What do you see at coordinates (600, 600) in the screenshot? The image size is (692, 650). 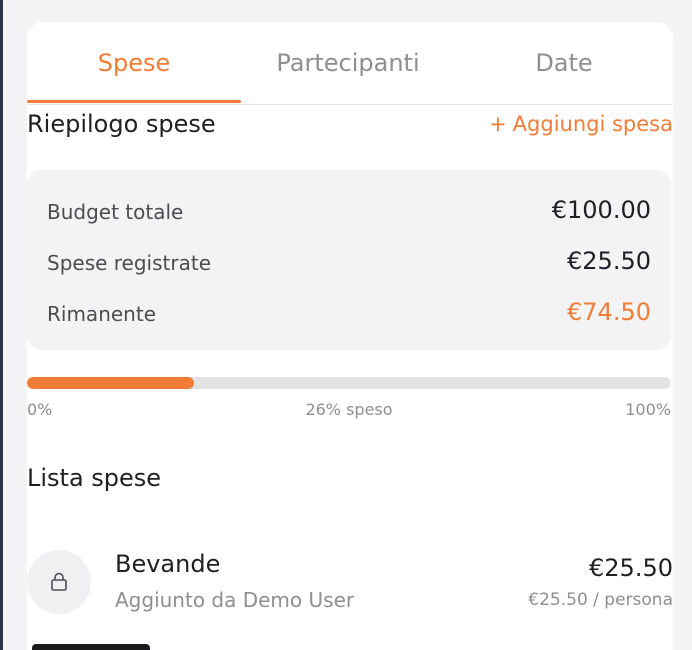 I see `expense-per-person: €25.50 / persona` at bounding box center [600, 600].